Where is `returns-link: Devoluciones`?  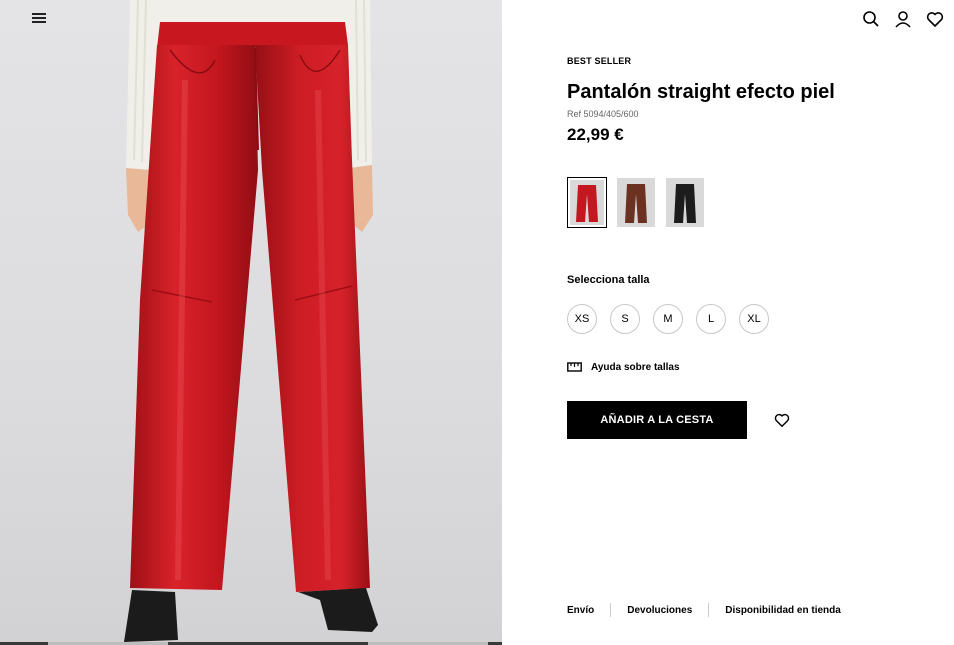
returns-link: Devoluciones is located at coordinates (659, 610).